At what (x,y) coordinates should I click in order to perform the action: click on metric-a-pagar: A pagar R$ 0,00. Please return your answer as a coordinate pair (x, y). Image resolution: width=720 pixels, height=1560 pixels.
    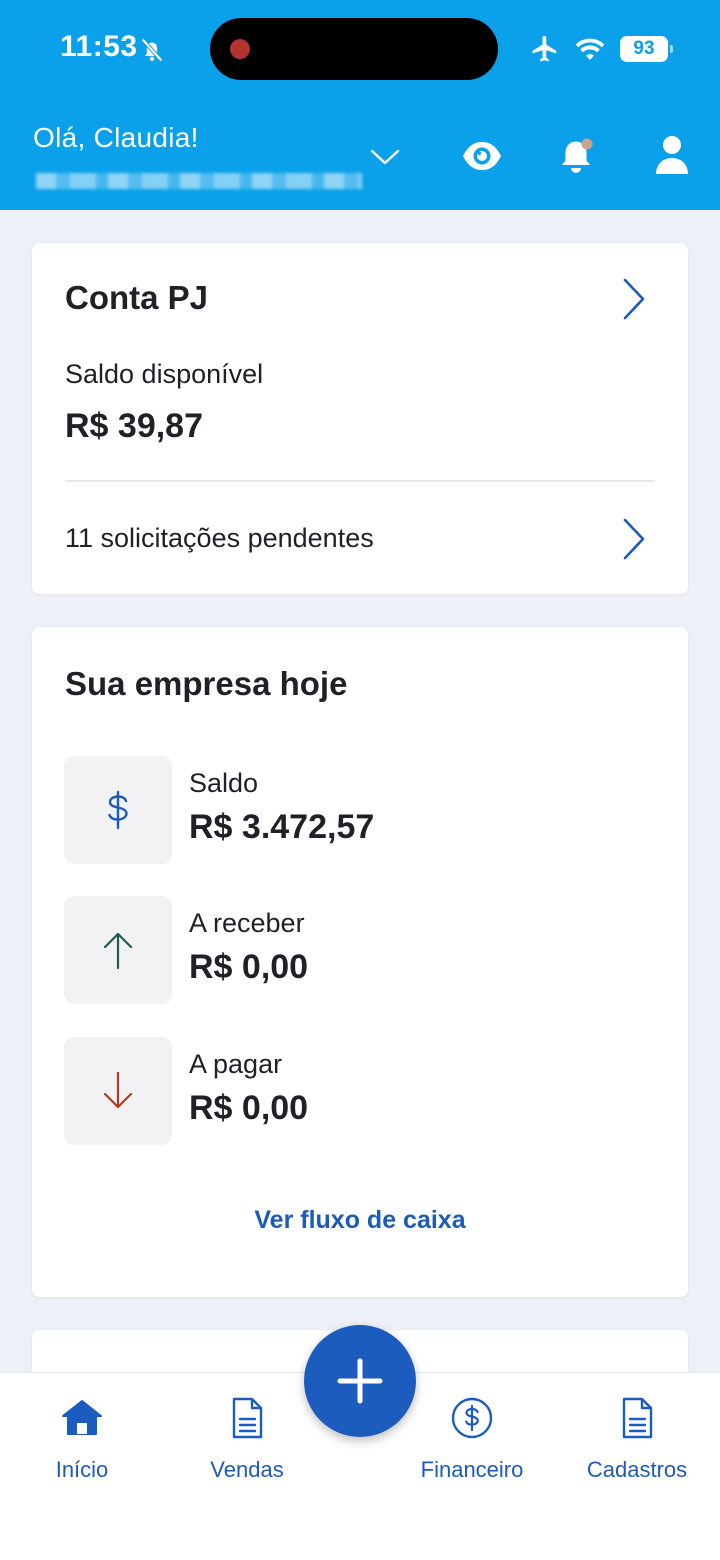
    Looking at the image, I should click on (344, 1091).